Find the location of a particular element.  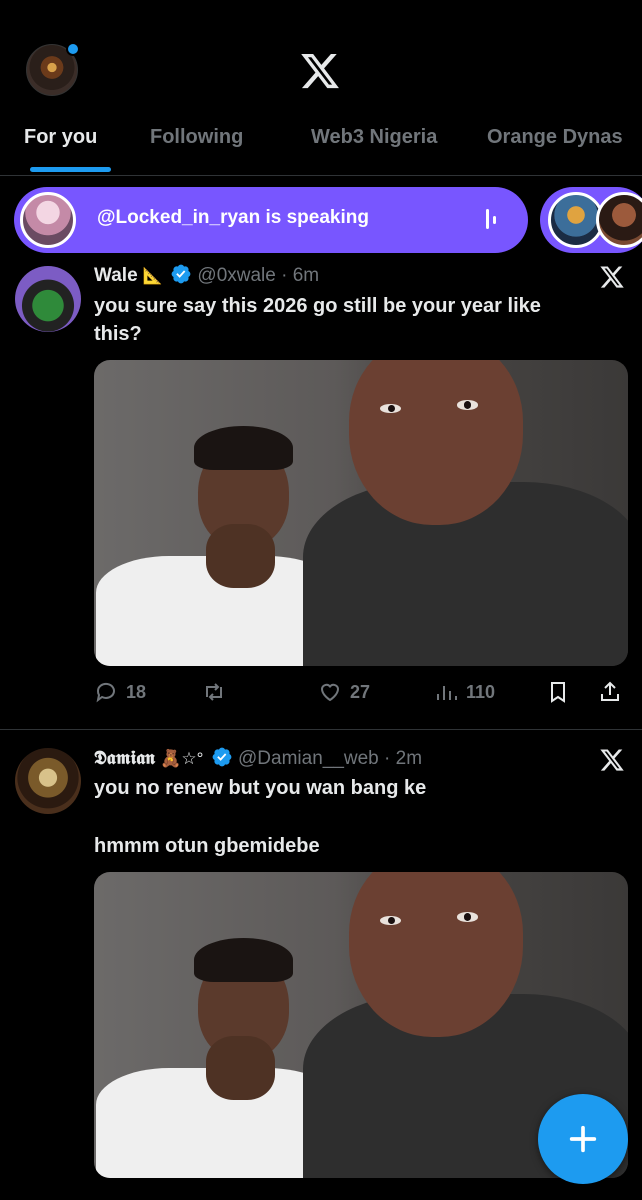

compose-button is located at coordinates (583, 1139).